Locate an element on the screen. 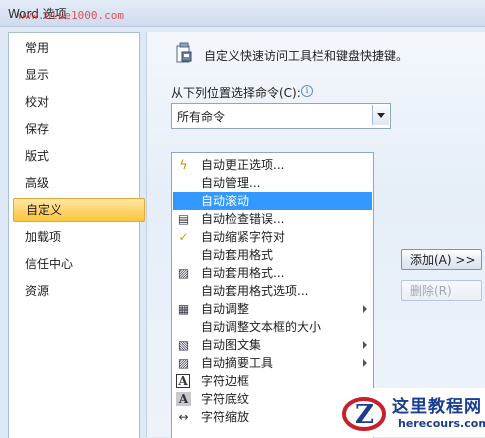 The image size is (485, 438). command-item: 自动套用格式 is located at coordinates (272, 255).